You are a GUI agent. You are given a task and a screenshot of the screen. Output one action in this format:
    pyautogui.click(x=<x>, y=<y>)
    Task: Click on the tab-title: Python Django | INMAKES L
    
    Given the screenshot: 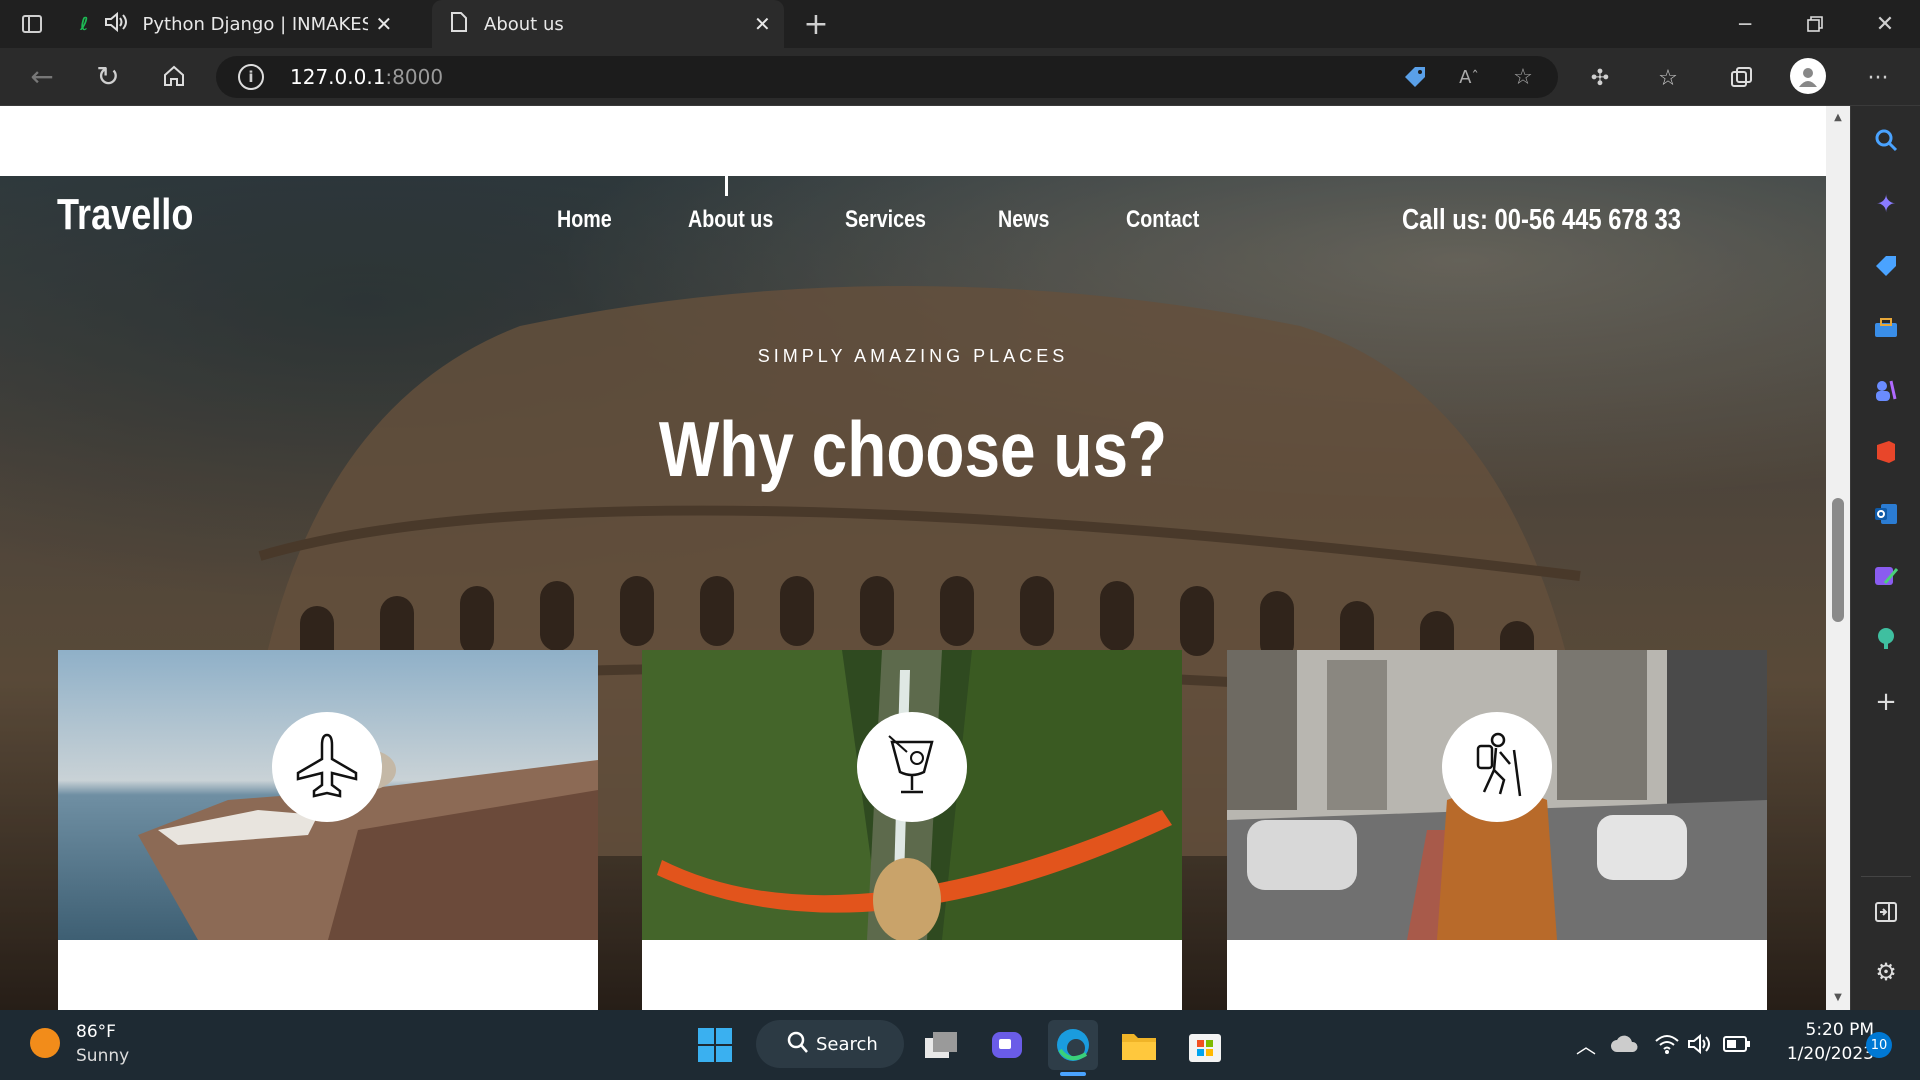 What is the action you would take?
    pyautogui.click(x=255, y=24)
    